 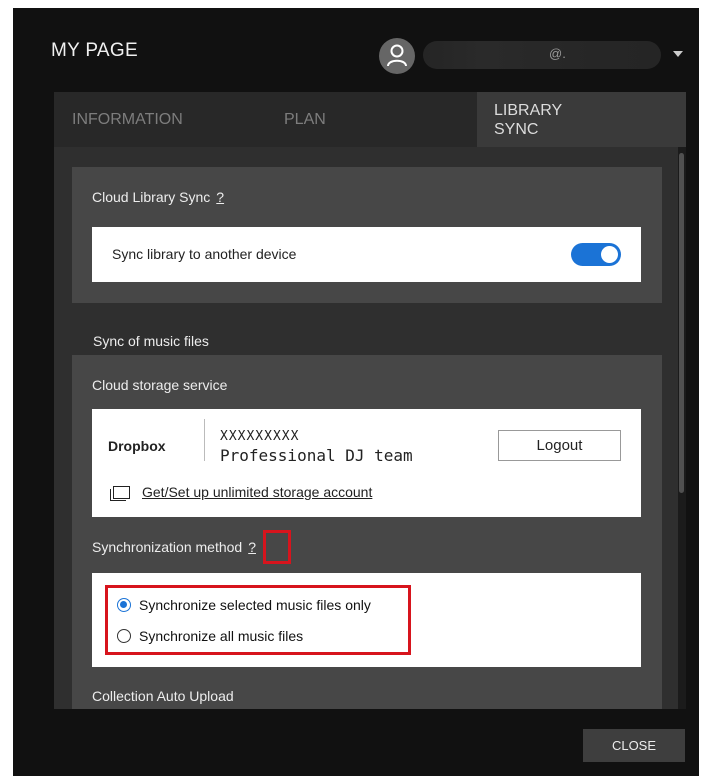 I want to click on scrollbar, so click(x=682, y=428).